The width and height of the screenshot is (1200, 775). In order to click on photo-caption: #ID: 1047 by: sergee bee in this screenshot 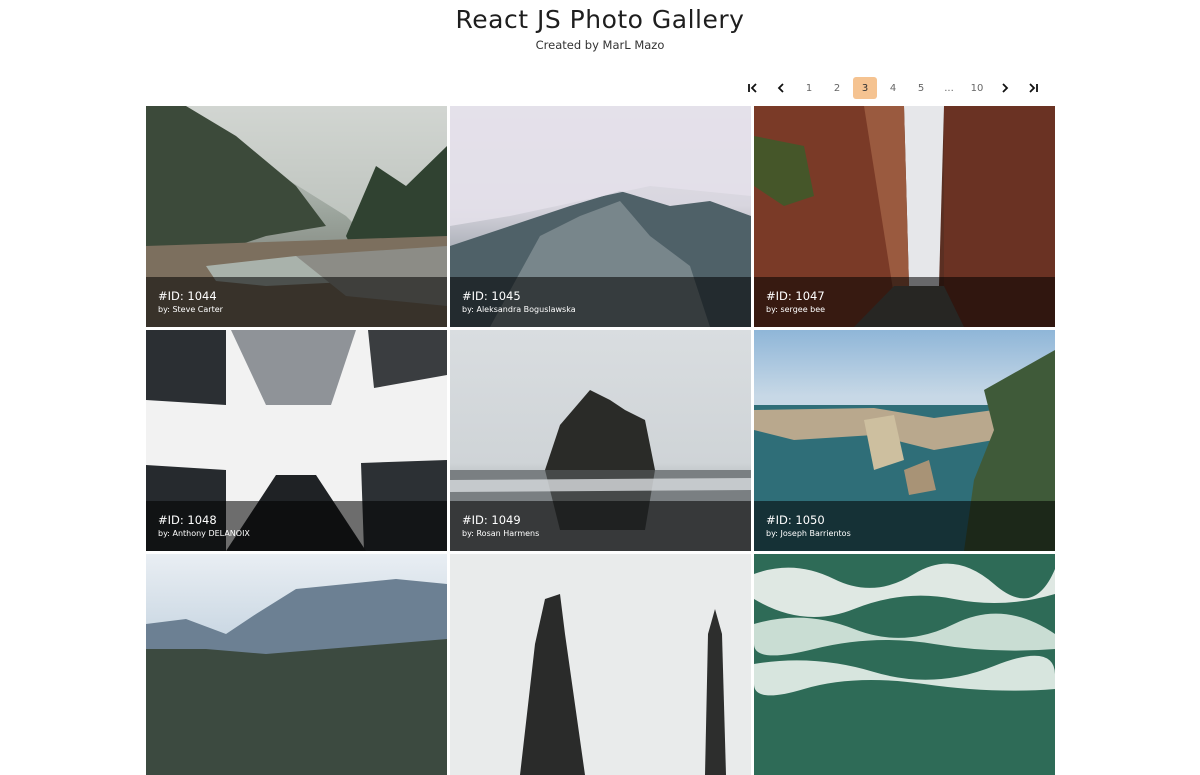, I will do `click(904, 302)`.